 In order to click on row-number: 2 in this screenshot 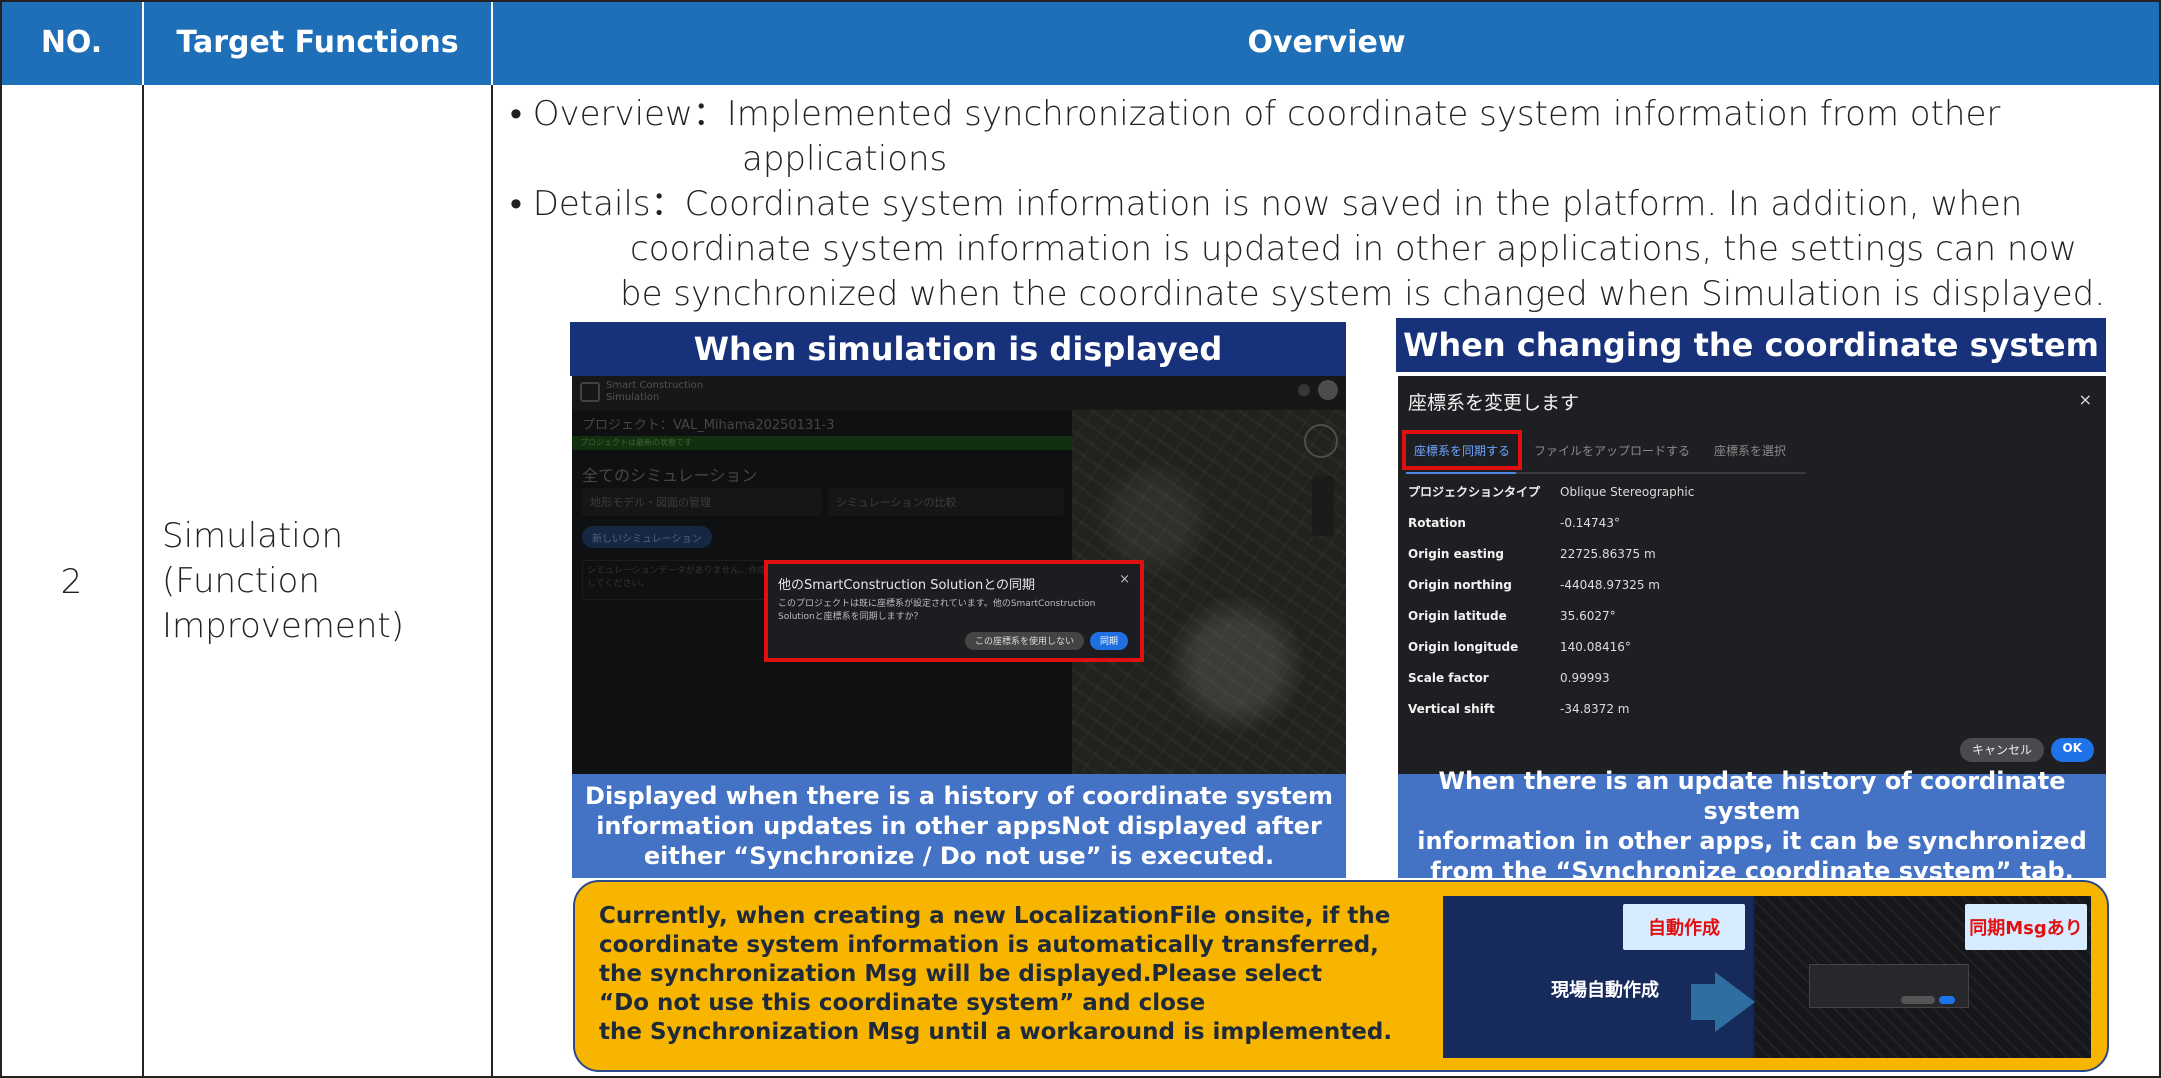, I will do `click(71, 581)`.